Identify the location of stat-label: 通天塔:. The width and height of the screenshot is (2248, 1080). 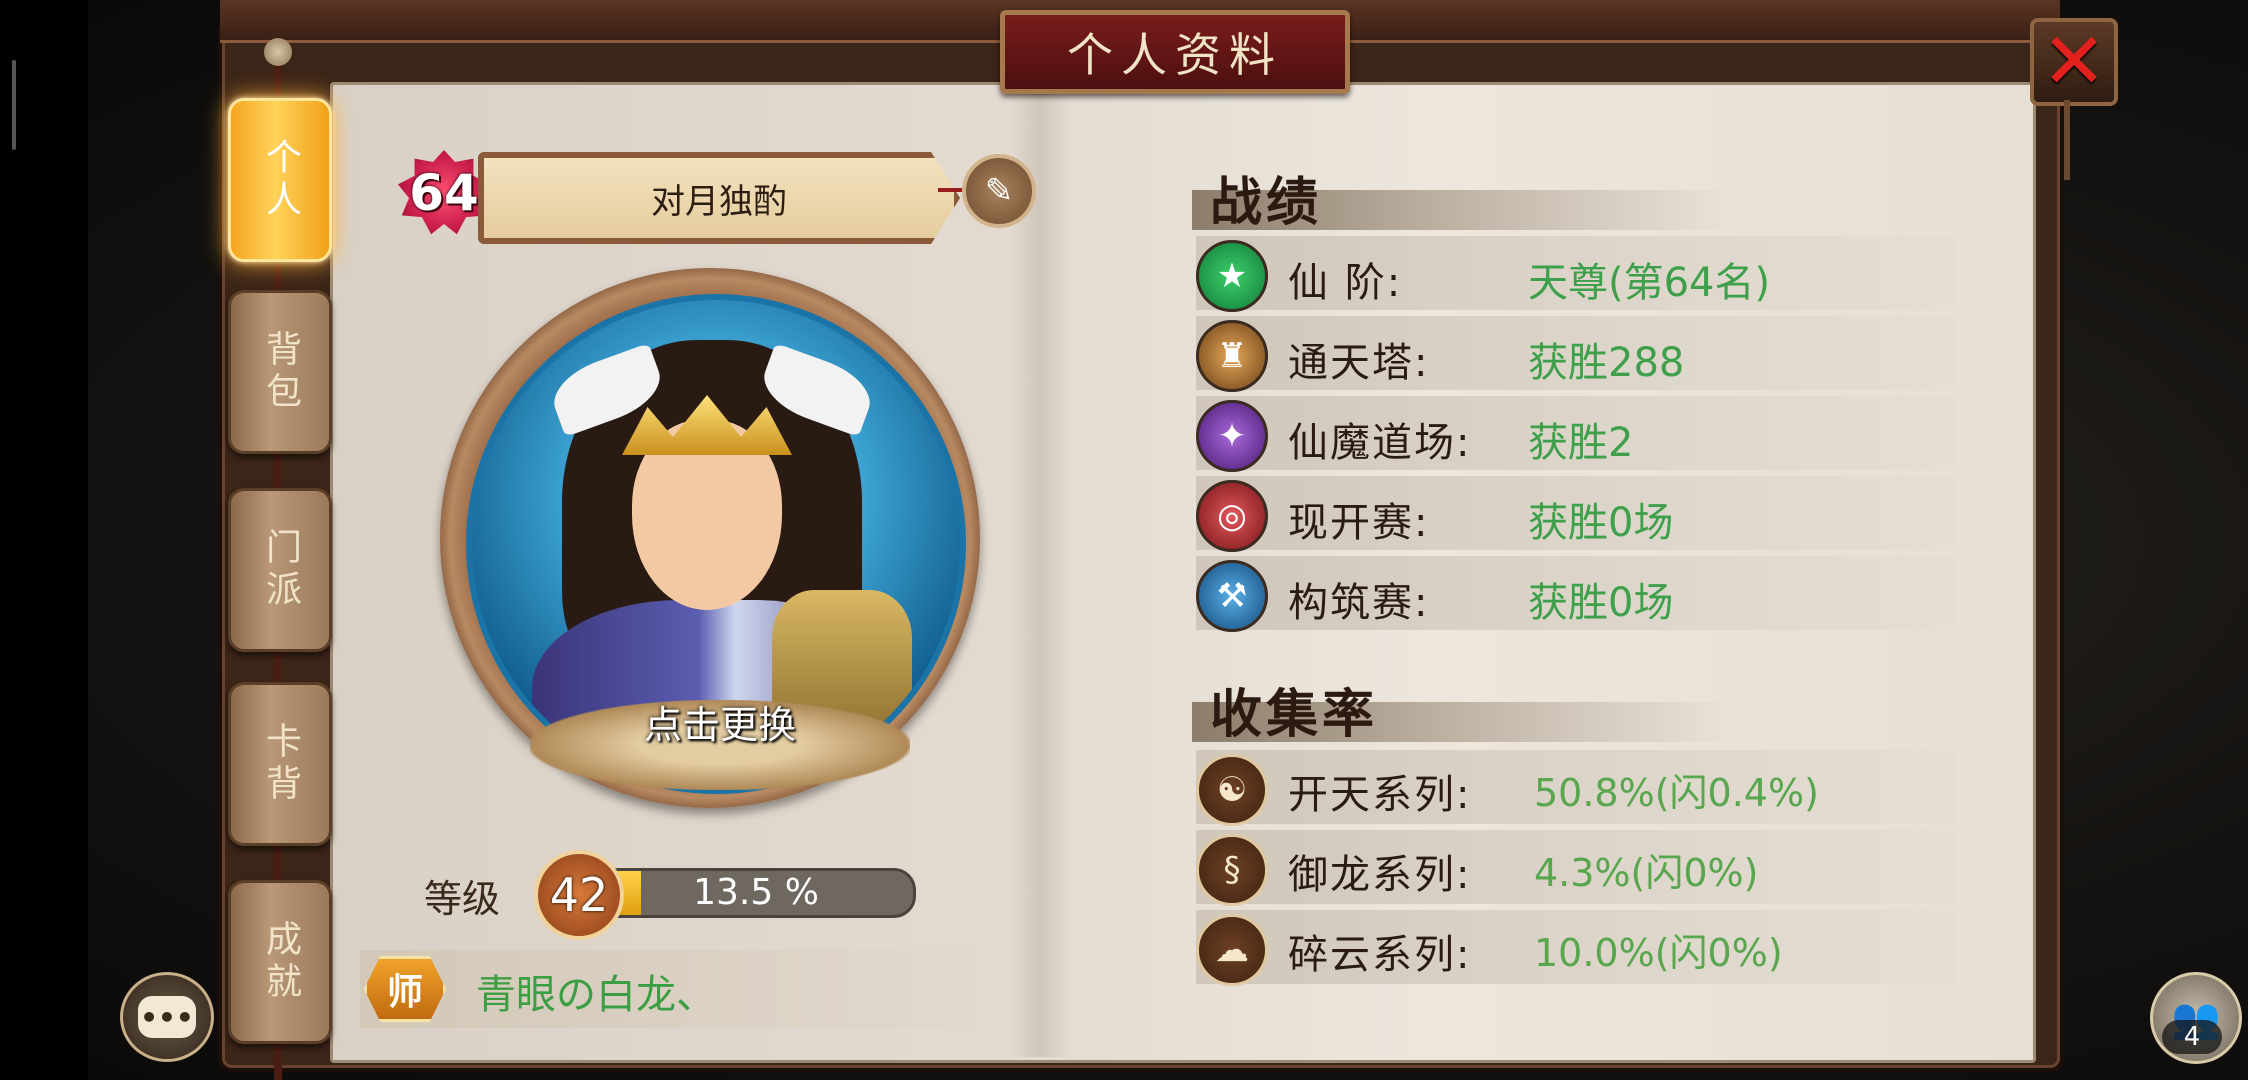
(1359, 363).